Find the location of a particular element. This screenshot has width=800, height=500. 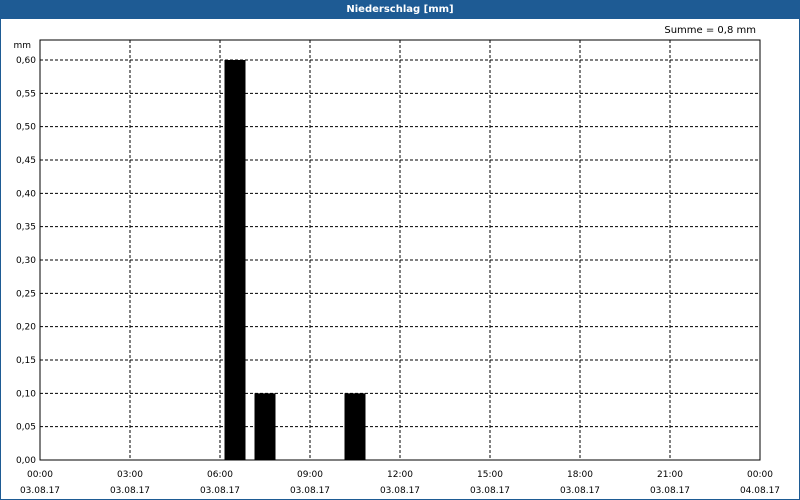

x-tick-time: 06:00 is located at coordinates (220, 475).